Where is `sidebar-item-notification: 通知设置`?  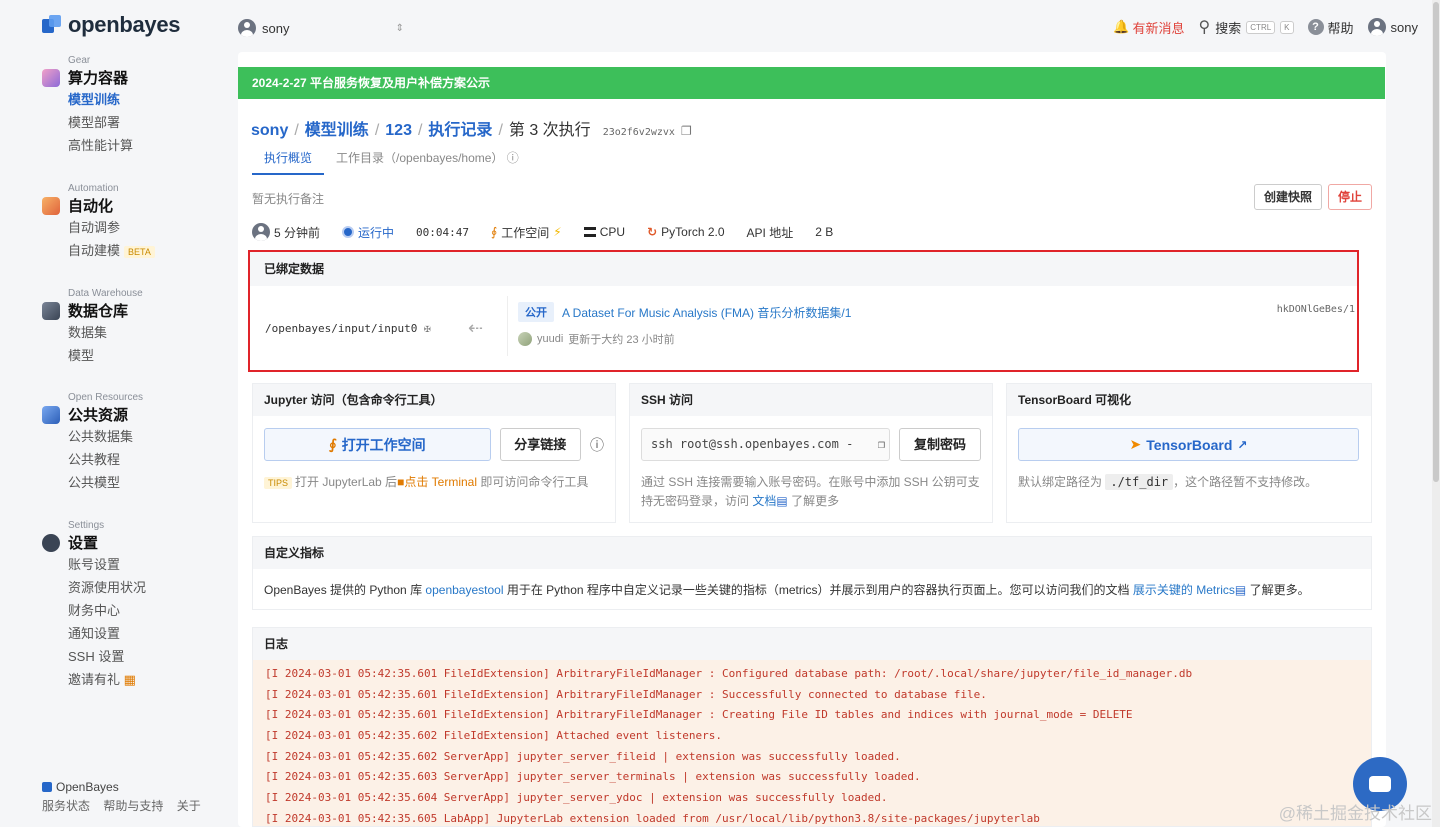
sidebar-item-notification: 通知设置 is located at coordinates (107, 633).